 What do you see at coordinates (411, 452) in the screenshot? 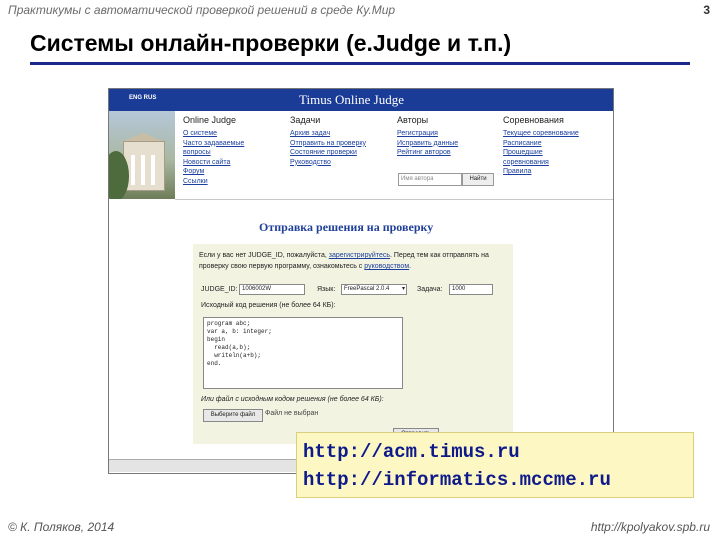
I see `url-link-timus: http://acm.timus.ru` at bounding box center [411, 452].